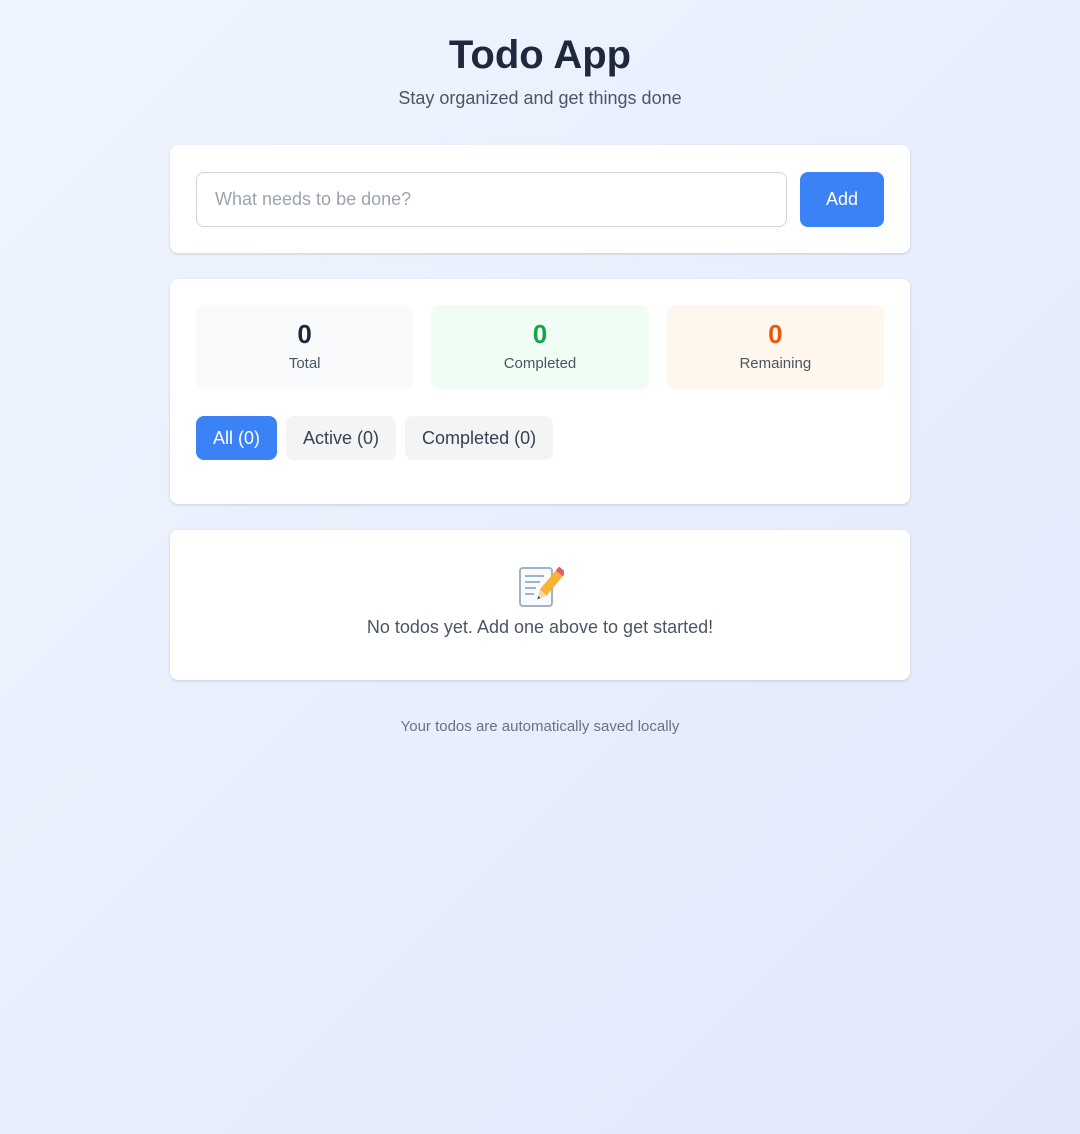  Describe the element at coordinates (540, 363) in the screenshot. I see `stat-completed-label: Completed` at that location.